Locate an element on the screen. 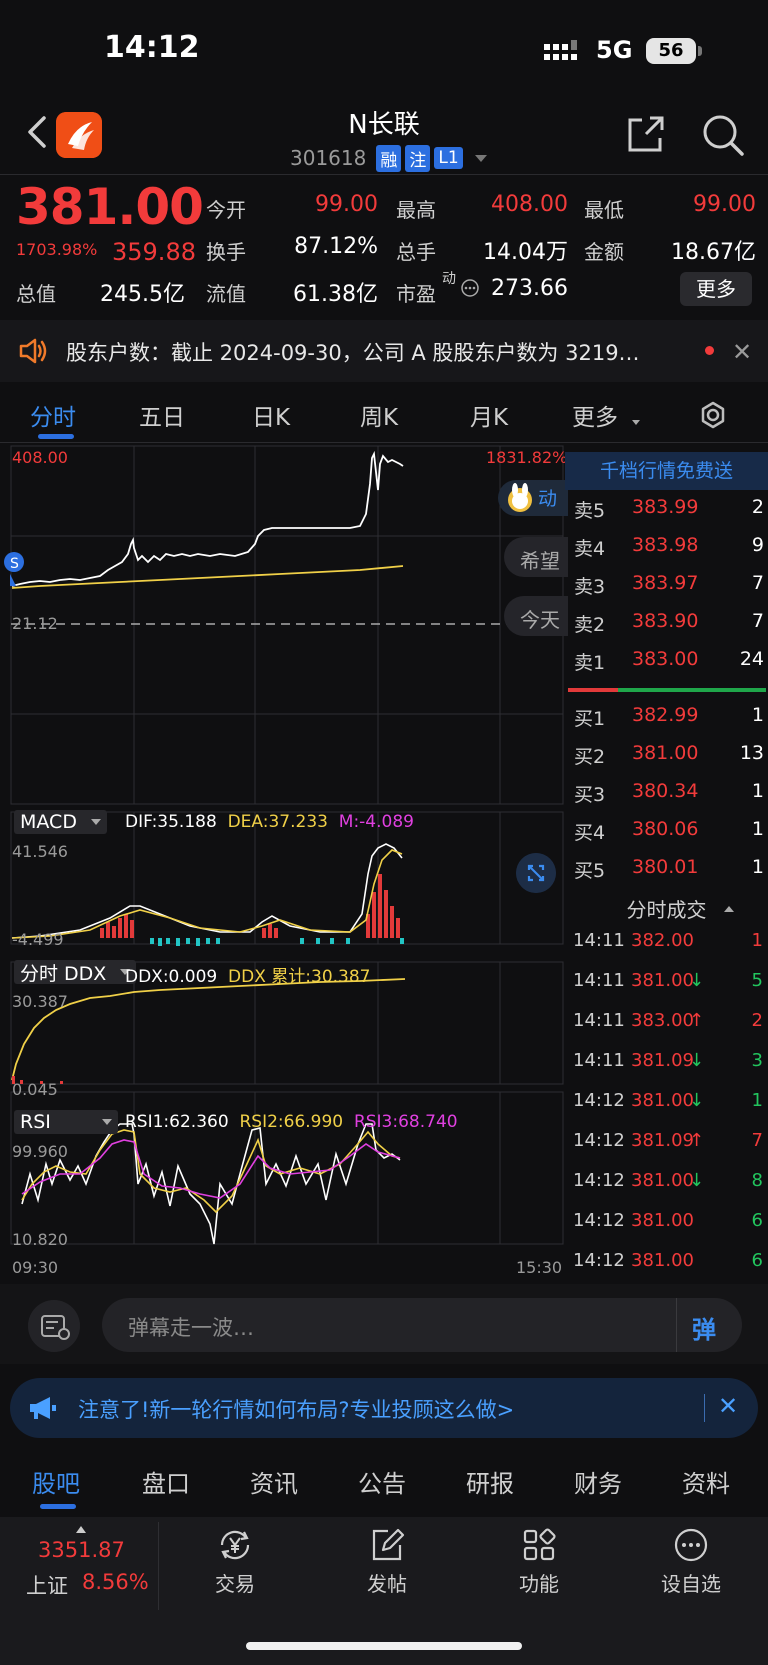 This screenshot has width=768, height=1665. advisor-ad-text: 注意了!新一轮行情如何布局?专业投顾这么做> is located at coordinates (296, 1409).